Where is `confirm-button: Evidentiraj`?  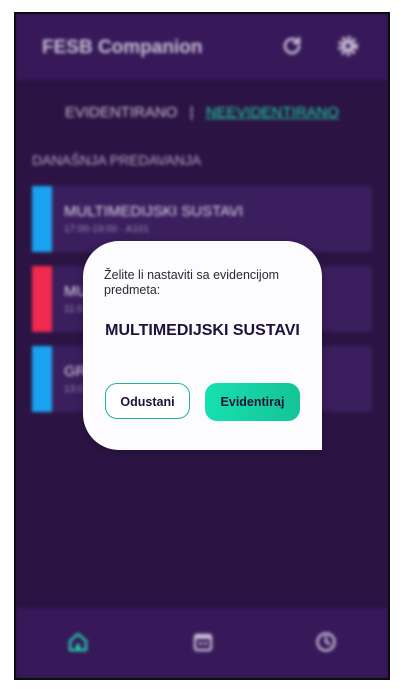 confirm-button: Evidentiraj is located at coordinates (252, 402).